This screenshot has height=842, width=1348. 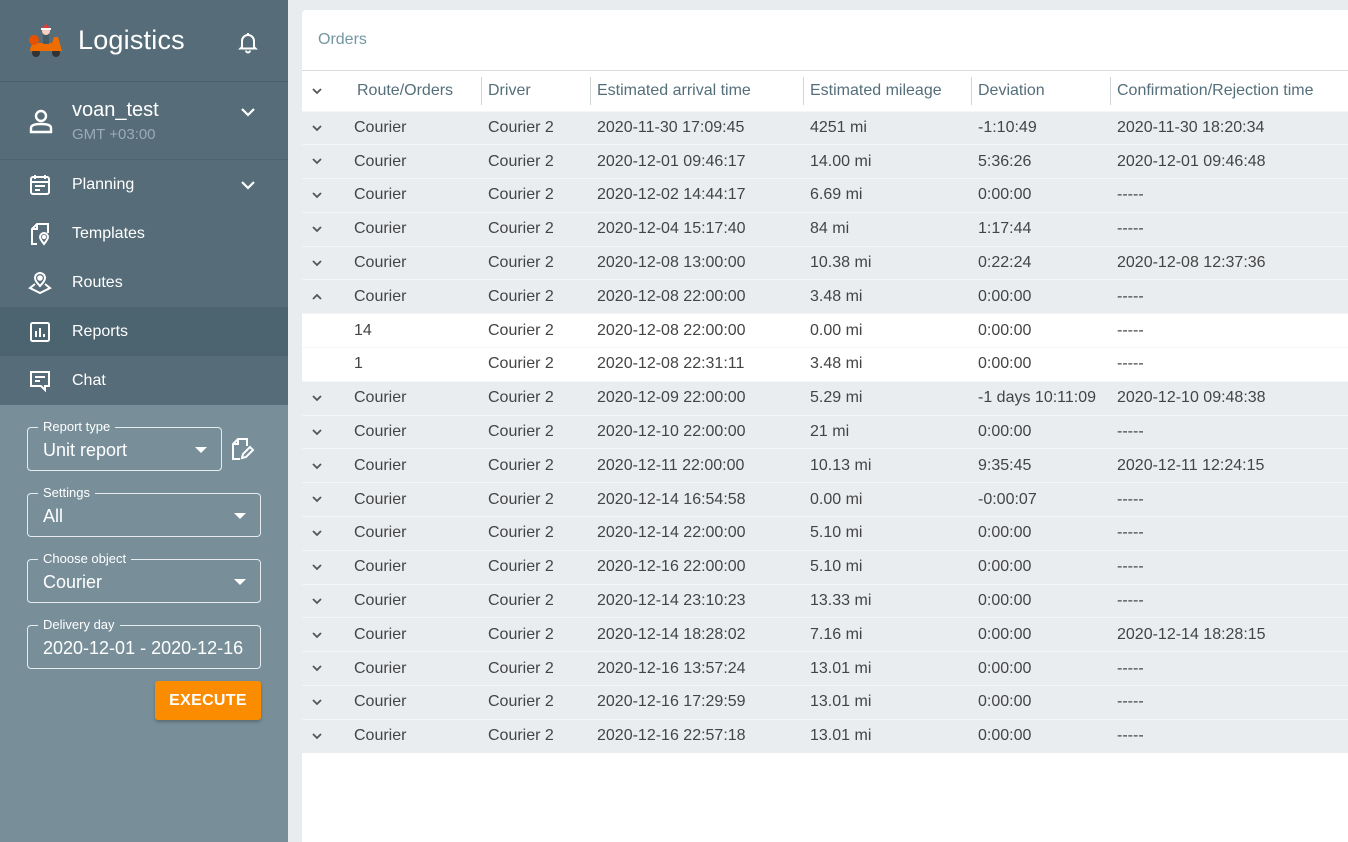 I want to click on sidebar-item-label: Routes, so click(x=97, y=282).